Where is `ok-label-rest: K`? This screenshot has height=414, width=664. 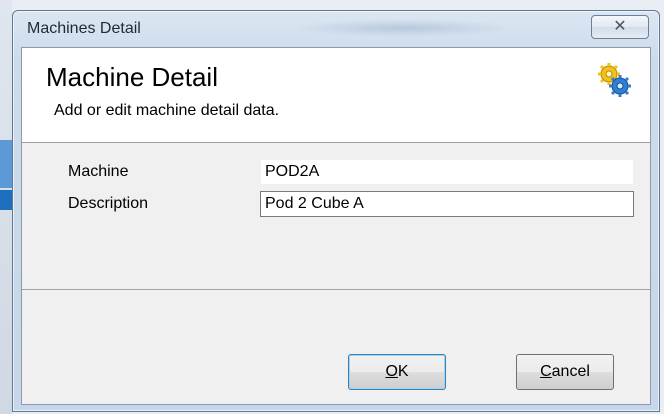 ok-label-rest: K is located at coordinates (403, 371).